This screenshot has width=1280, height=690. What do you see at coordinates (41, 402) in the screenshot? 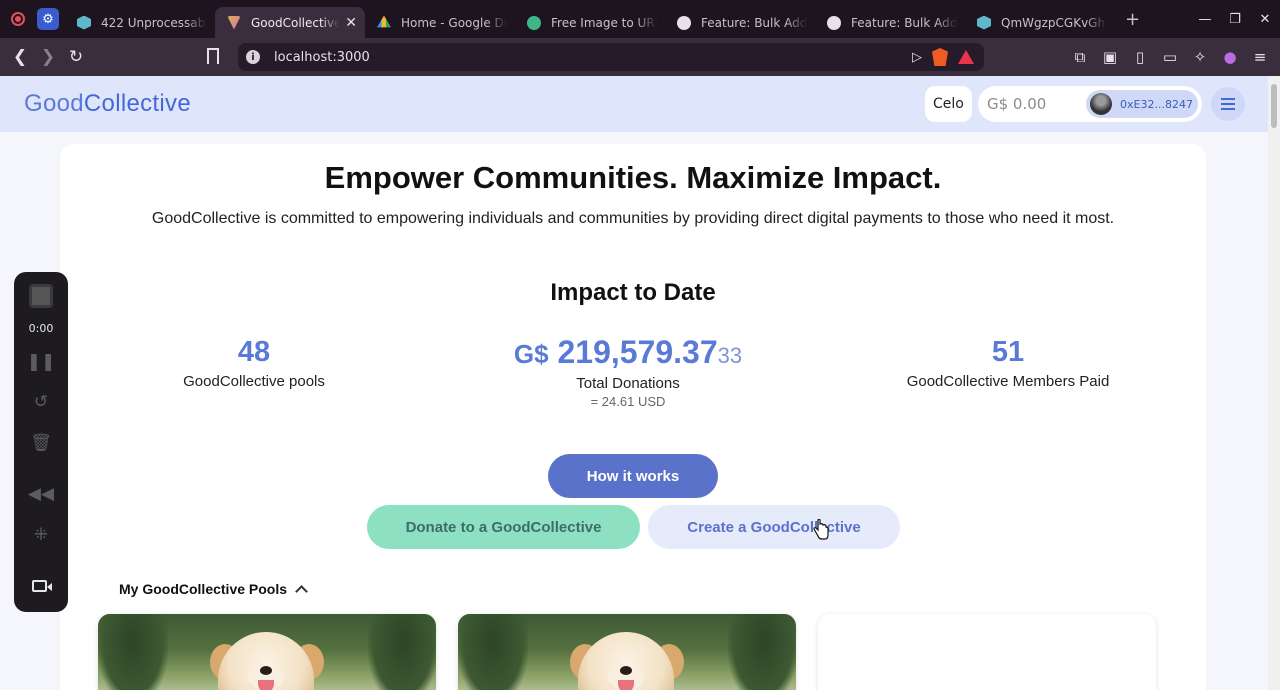
I see `restart-icon: ↺` at bounding box center [41, 402].